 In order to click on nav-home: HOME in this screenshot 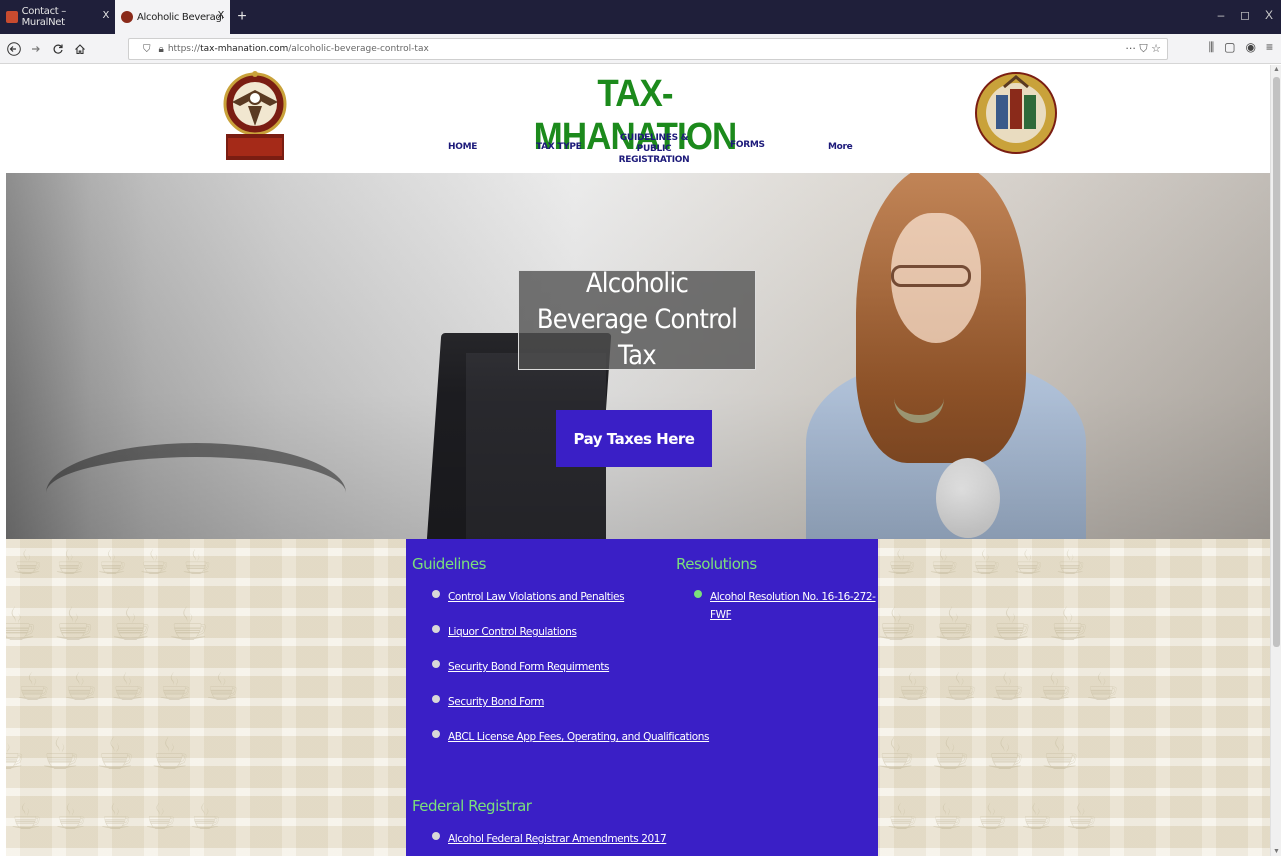, I will do `click(462, 147)`.